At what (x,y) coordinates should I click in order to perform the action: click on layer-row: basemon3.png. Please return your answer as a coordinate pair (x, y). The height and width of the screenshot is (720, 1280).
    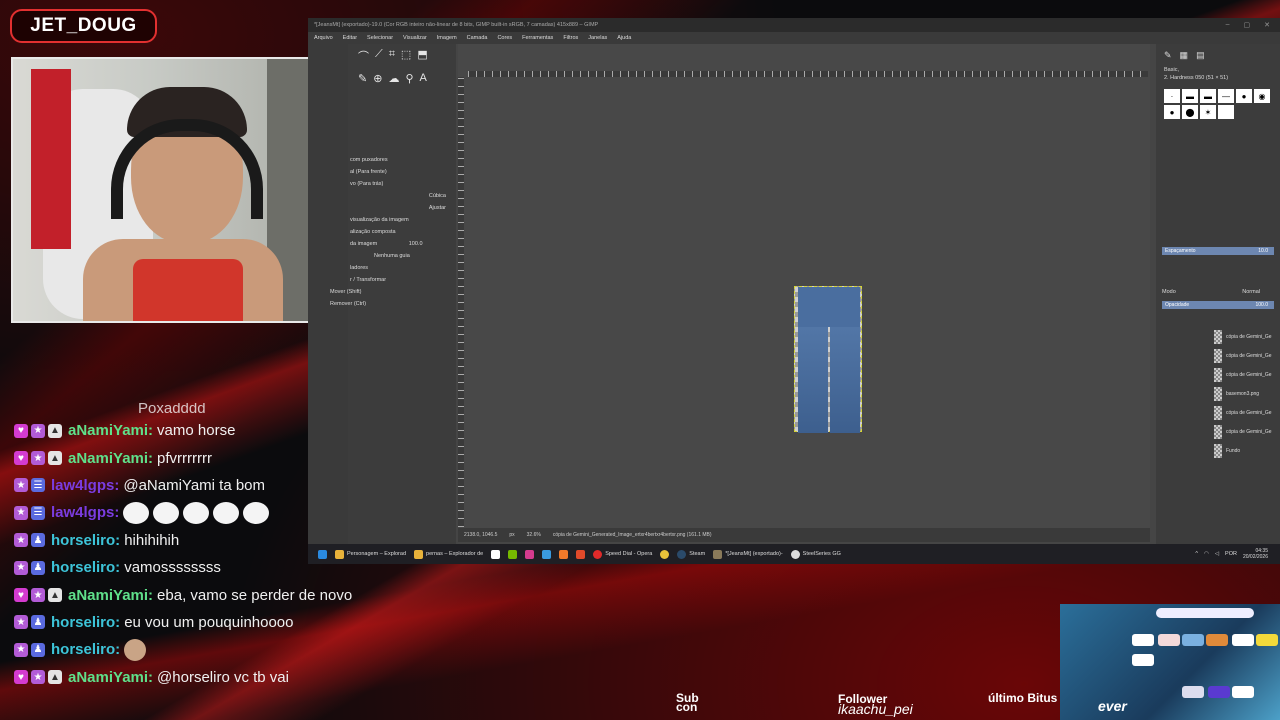
    Looking at the image, I should click on (1218, 393).